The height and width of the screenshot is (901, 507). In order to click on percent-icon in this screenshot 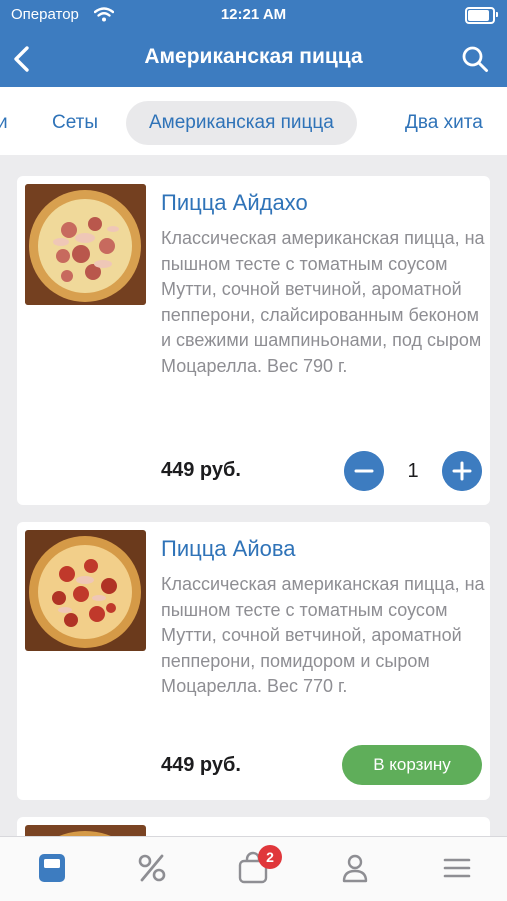, I will do `click(152, 868)`.